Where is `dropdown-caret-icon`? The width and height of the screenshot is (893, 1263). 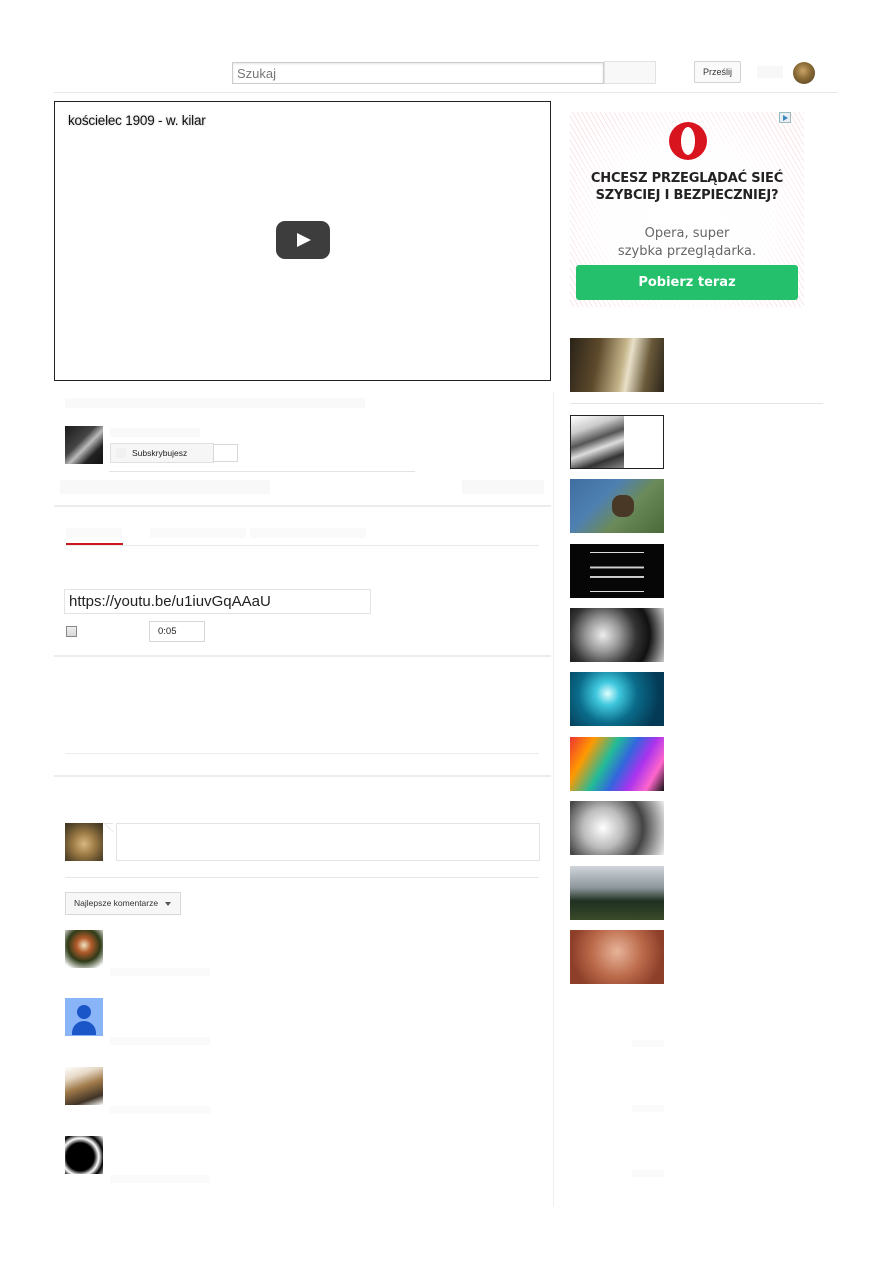
dropdown-caret-icon is located at coordinates (168, 904).